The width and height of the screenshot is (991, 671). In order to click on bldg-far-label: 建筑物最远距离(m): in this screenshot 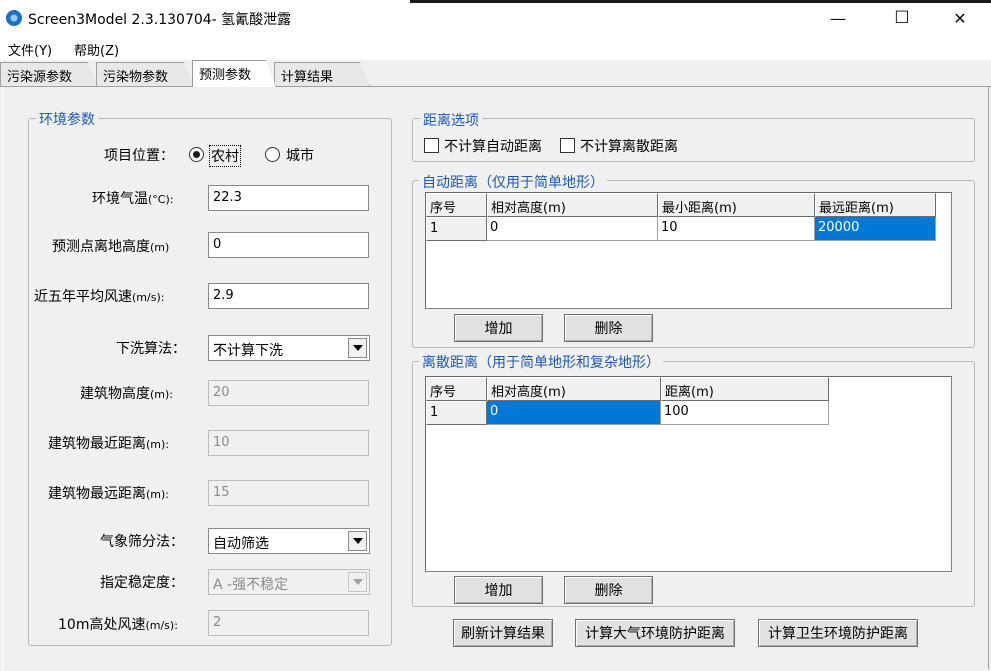, I will do `click(109, 494)`.